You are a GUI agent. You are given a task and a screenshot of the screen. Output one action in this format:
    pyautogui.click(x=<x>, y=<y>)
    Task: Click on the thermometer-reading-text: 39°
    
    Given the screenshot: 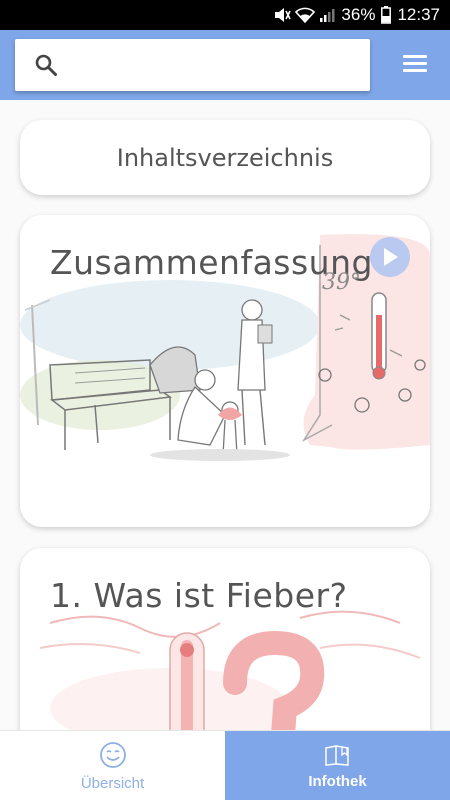 What is the action you would take?
    pyautogui.click(x=341, y=282)
    